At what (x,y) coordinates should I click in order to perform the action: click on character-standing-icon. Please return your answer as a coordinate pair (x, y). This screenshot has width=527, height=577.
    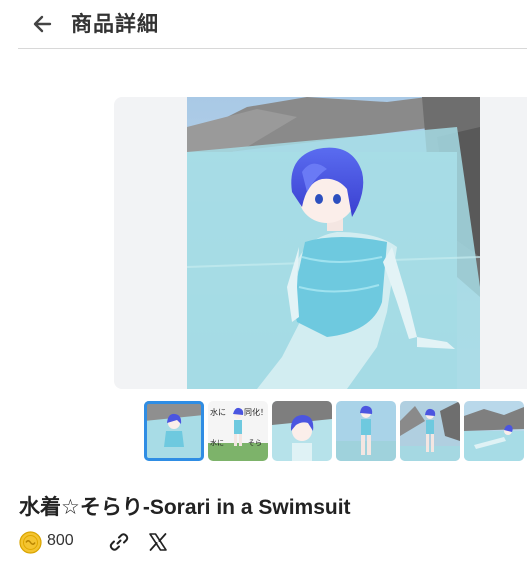
    Looking at the image, I should click on (366, 431).